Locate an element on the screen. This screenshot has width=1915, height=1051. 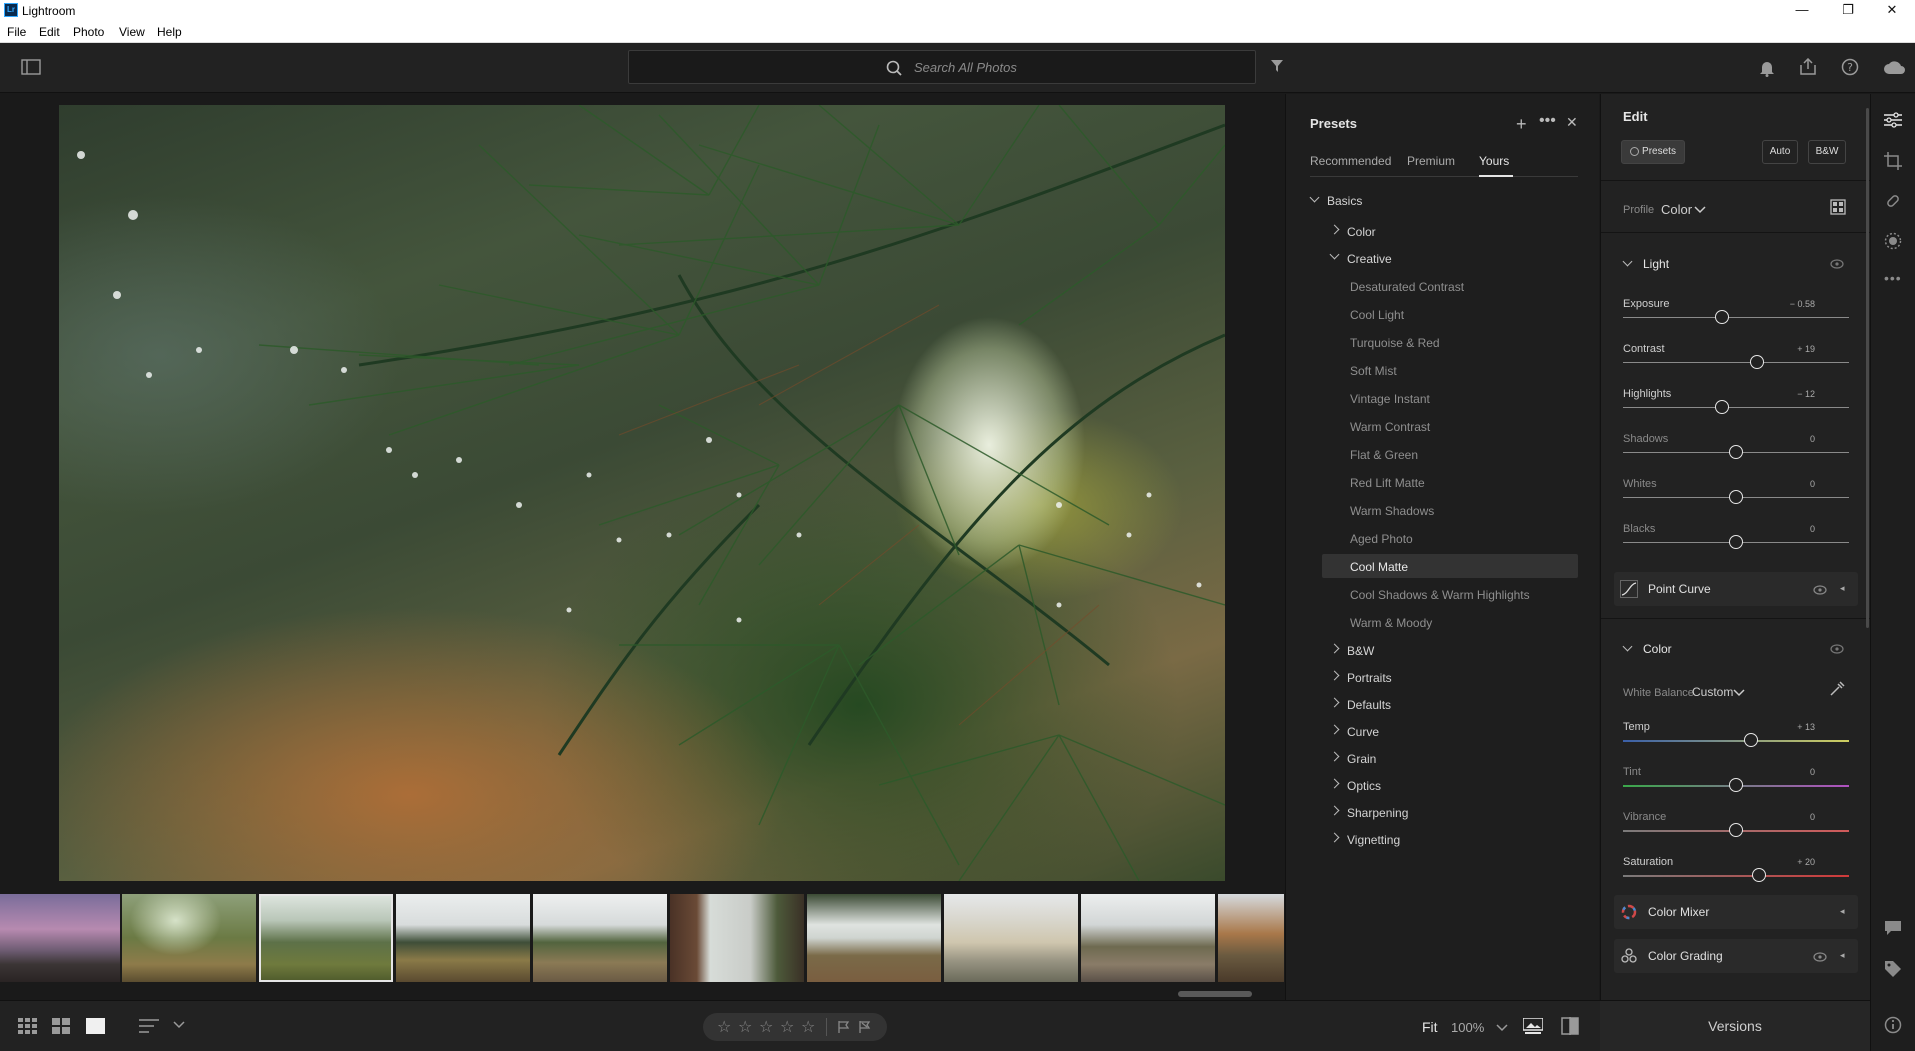
cloud-icon is located at coordinates (1895, 68).